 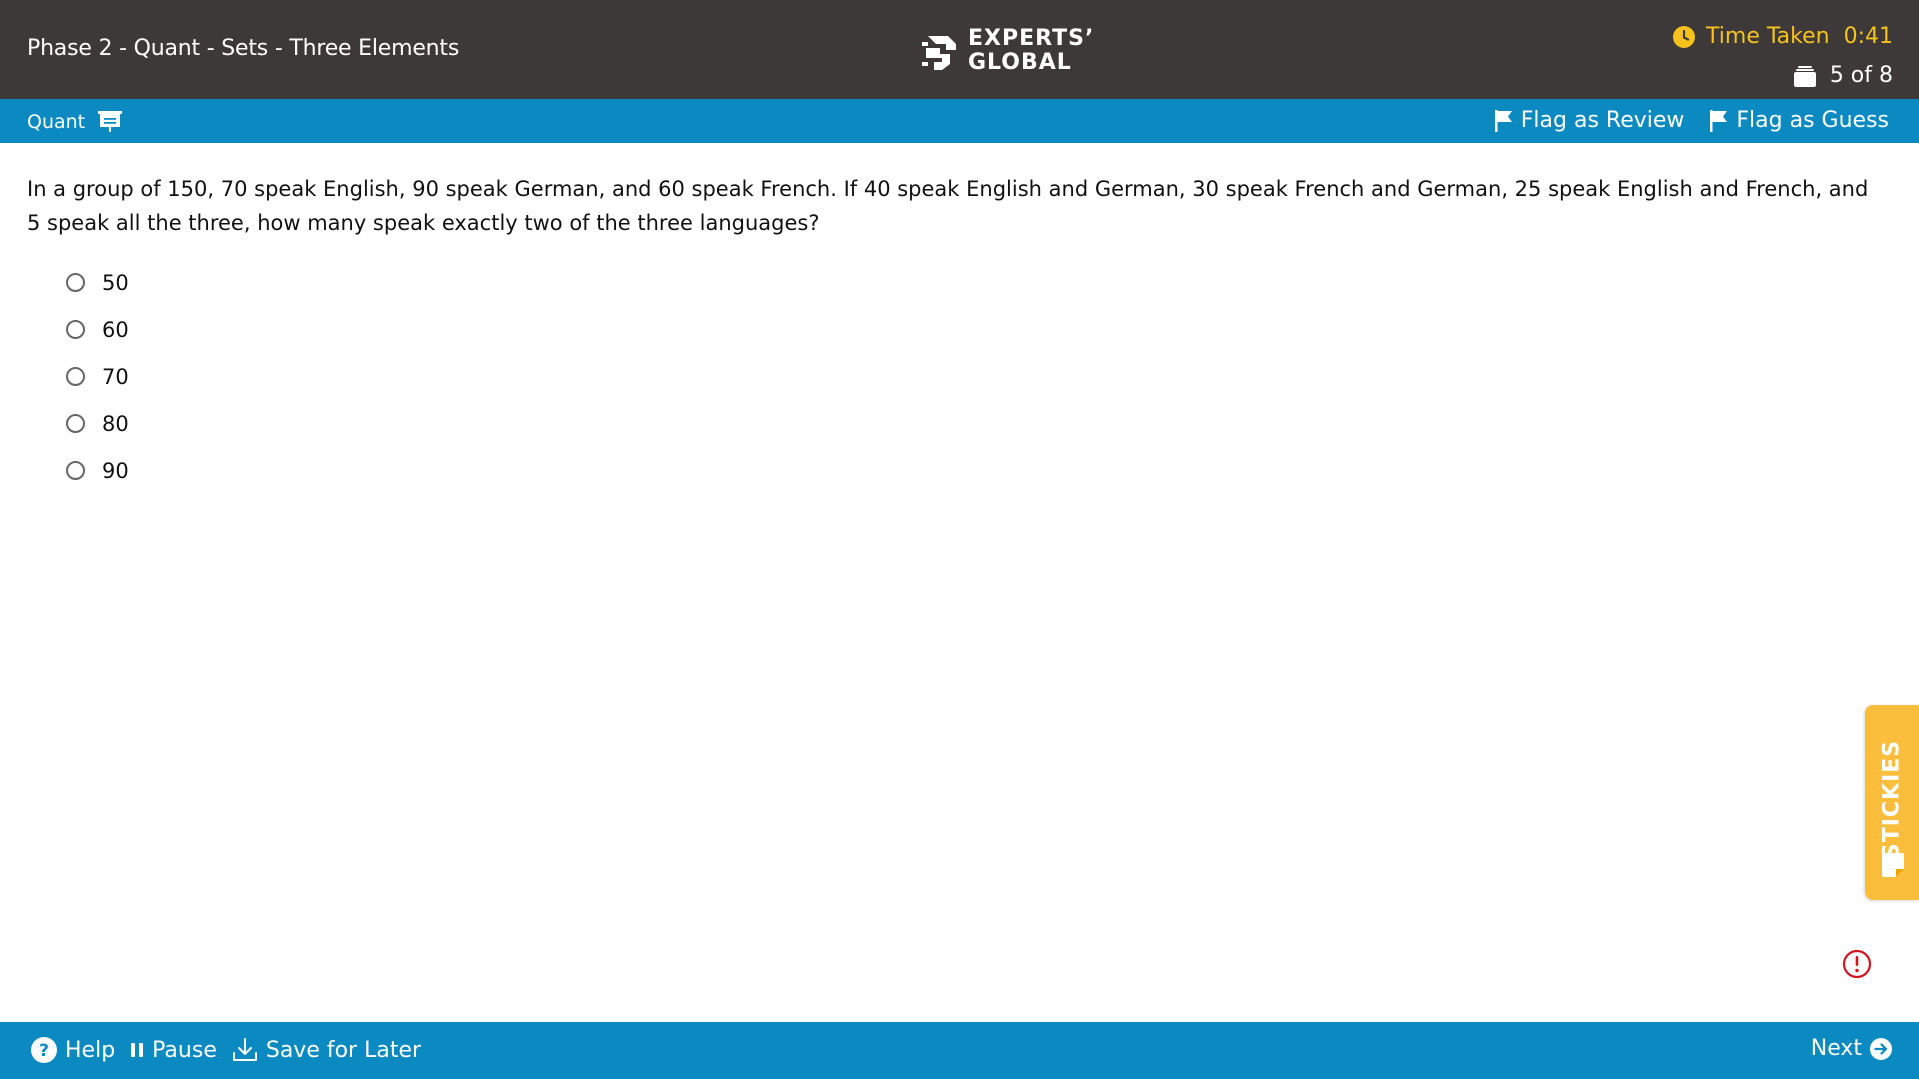 I want to click on test-title: Phase 2 - Quant - Sets - Three Elements, so click(x=243, y=48).